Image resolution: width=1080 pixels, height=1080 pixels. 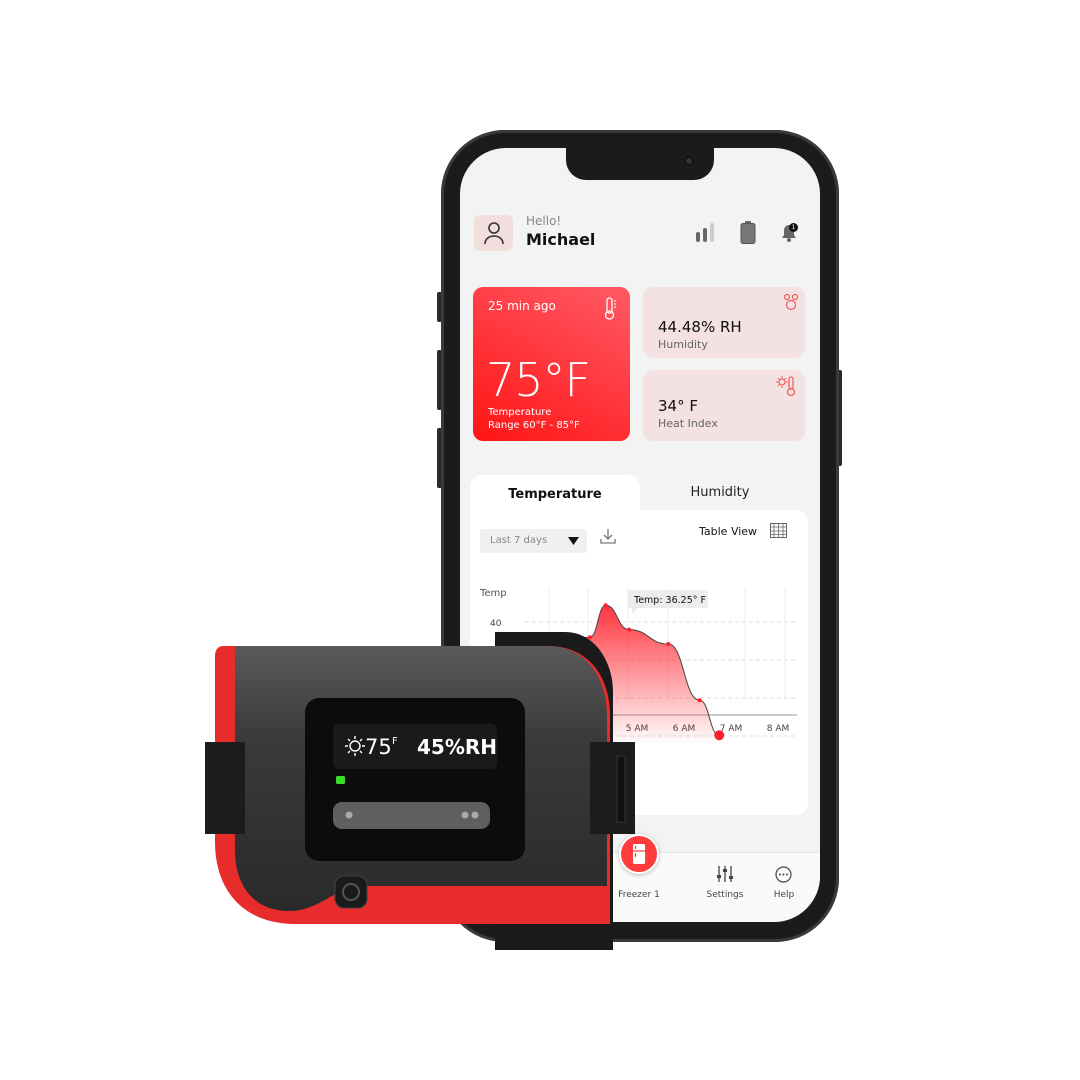 I want to click on camera, so click(x=689, y=161).